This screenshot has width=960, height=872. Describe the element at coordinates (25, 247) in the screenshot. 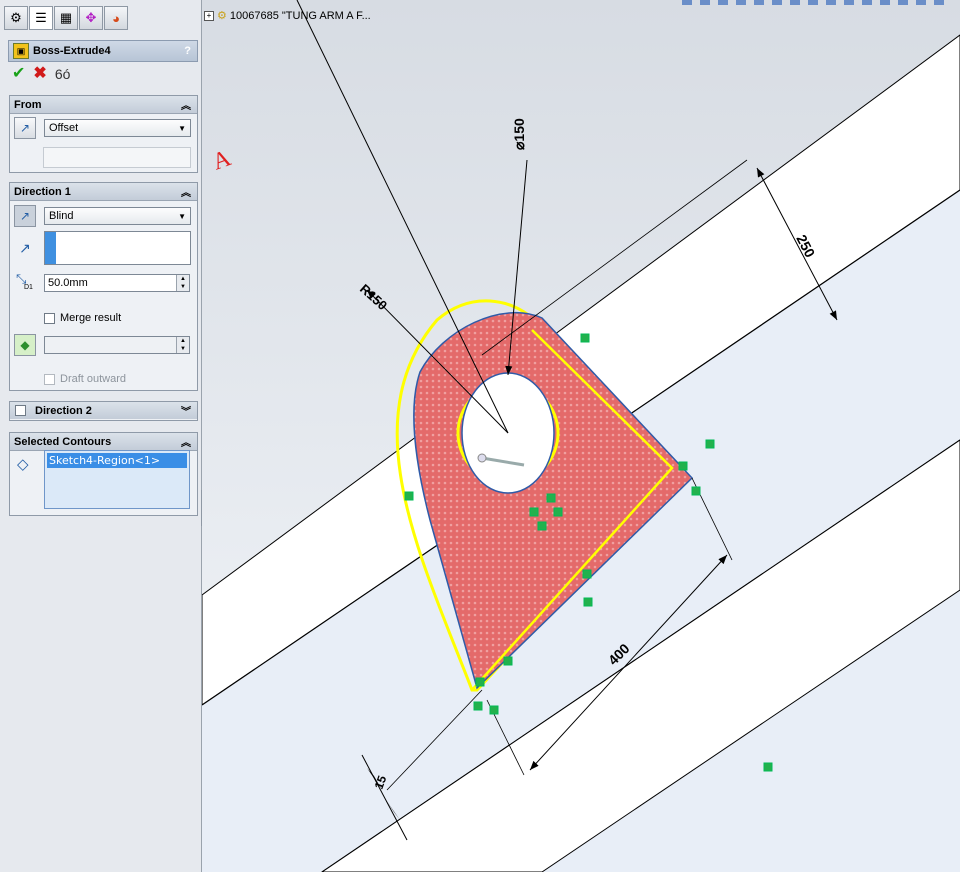

I see `direction-vector-icon: ↗` at that location.